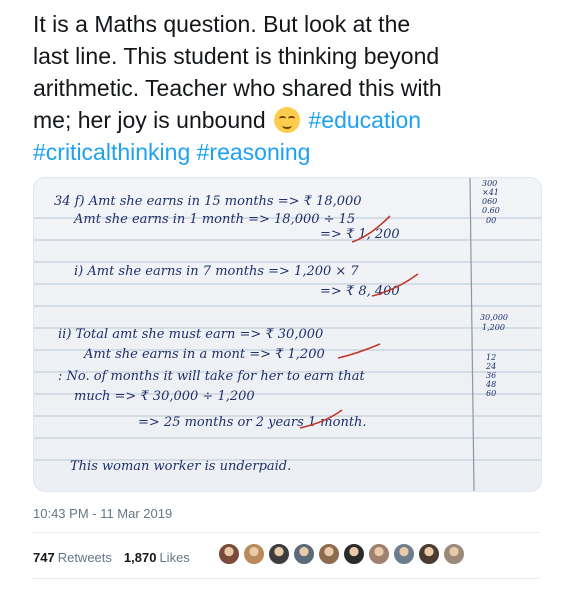  What do you see at coordinates (237, 88) in the screenshot?
I see `tweet-line: arithmetic. Teacher who shared this with` at bounding box center [237, 88].